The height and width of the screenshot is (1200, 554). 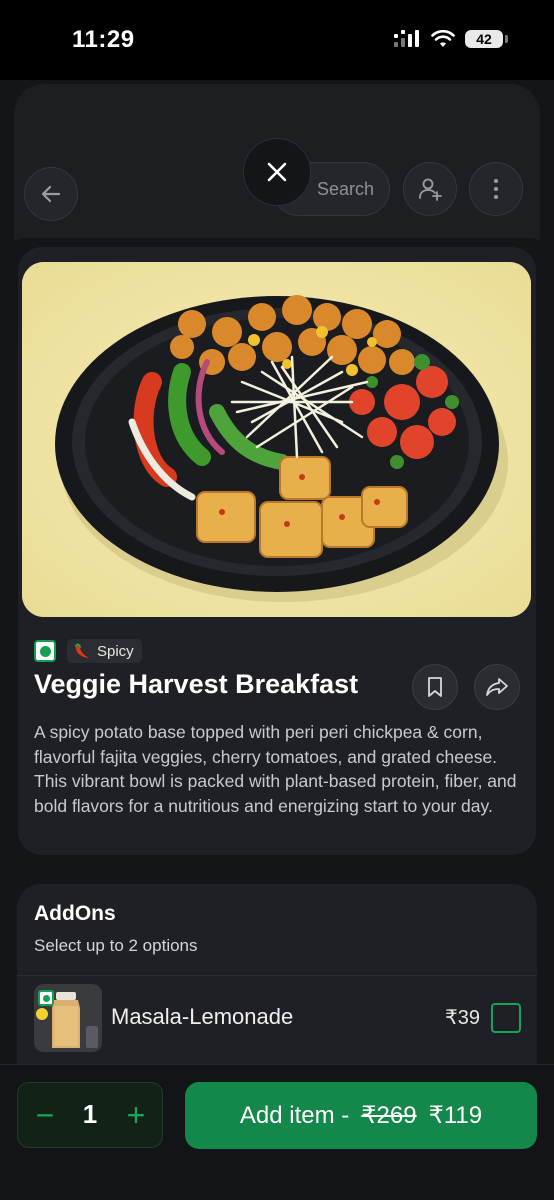 I want to click on addons-subtitle: Select up to 2 options, so click(x=116, y=945).